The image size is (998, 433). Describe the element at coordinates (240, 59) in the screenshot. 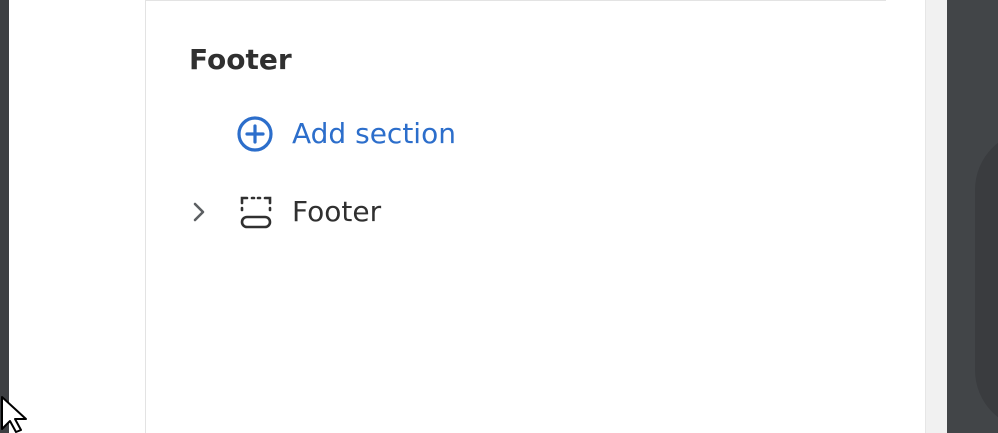

I see `footer-group-heading: Footer` at that location.